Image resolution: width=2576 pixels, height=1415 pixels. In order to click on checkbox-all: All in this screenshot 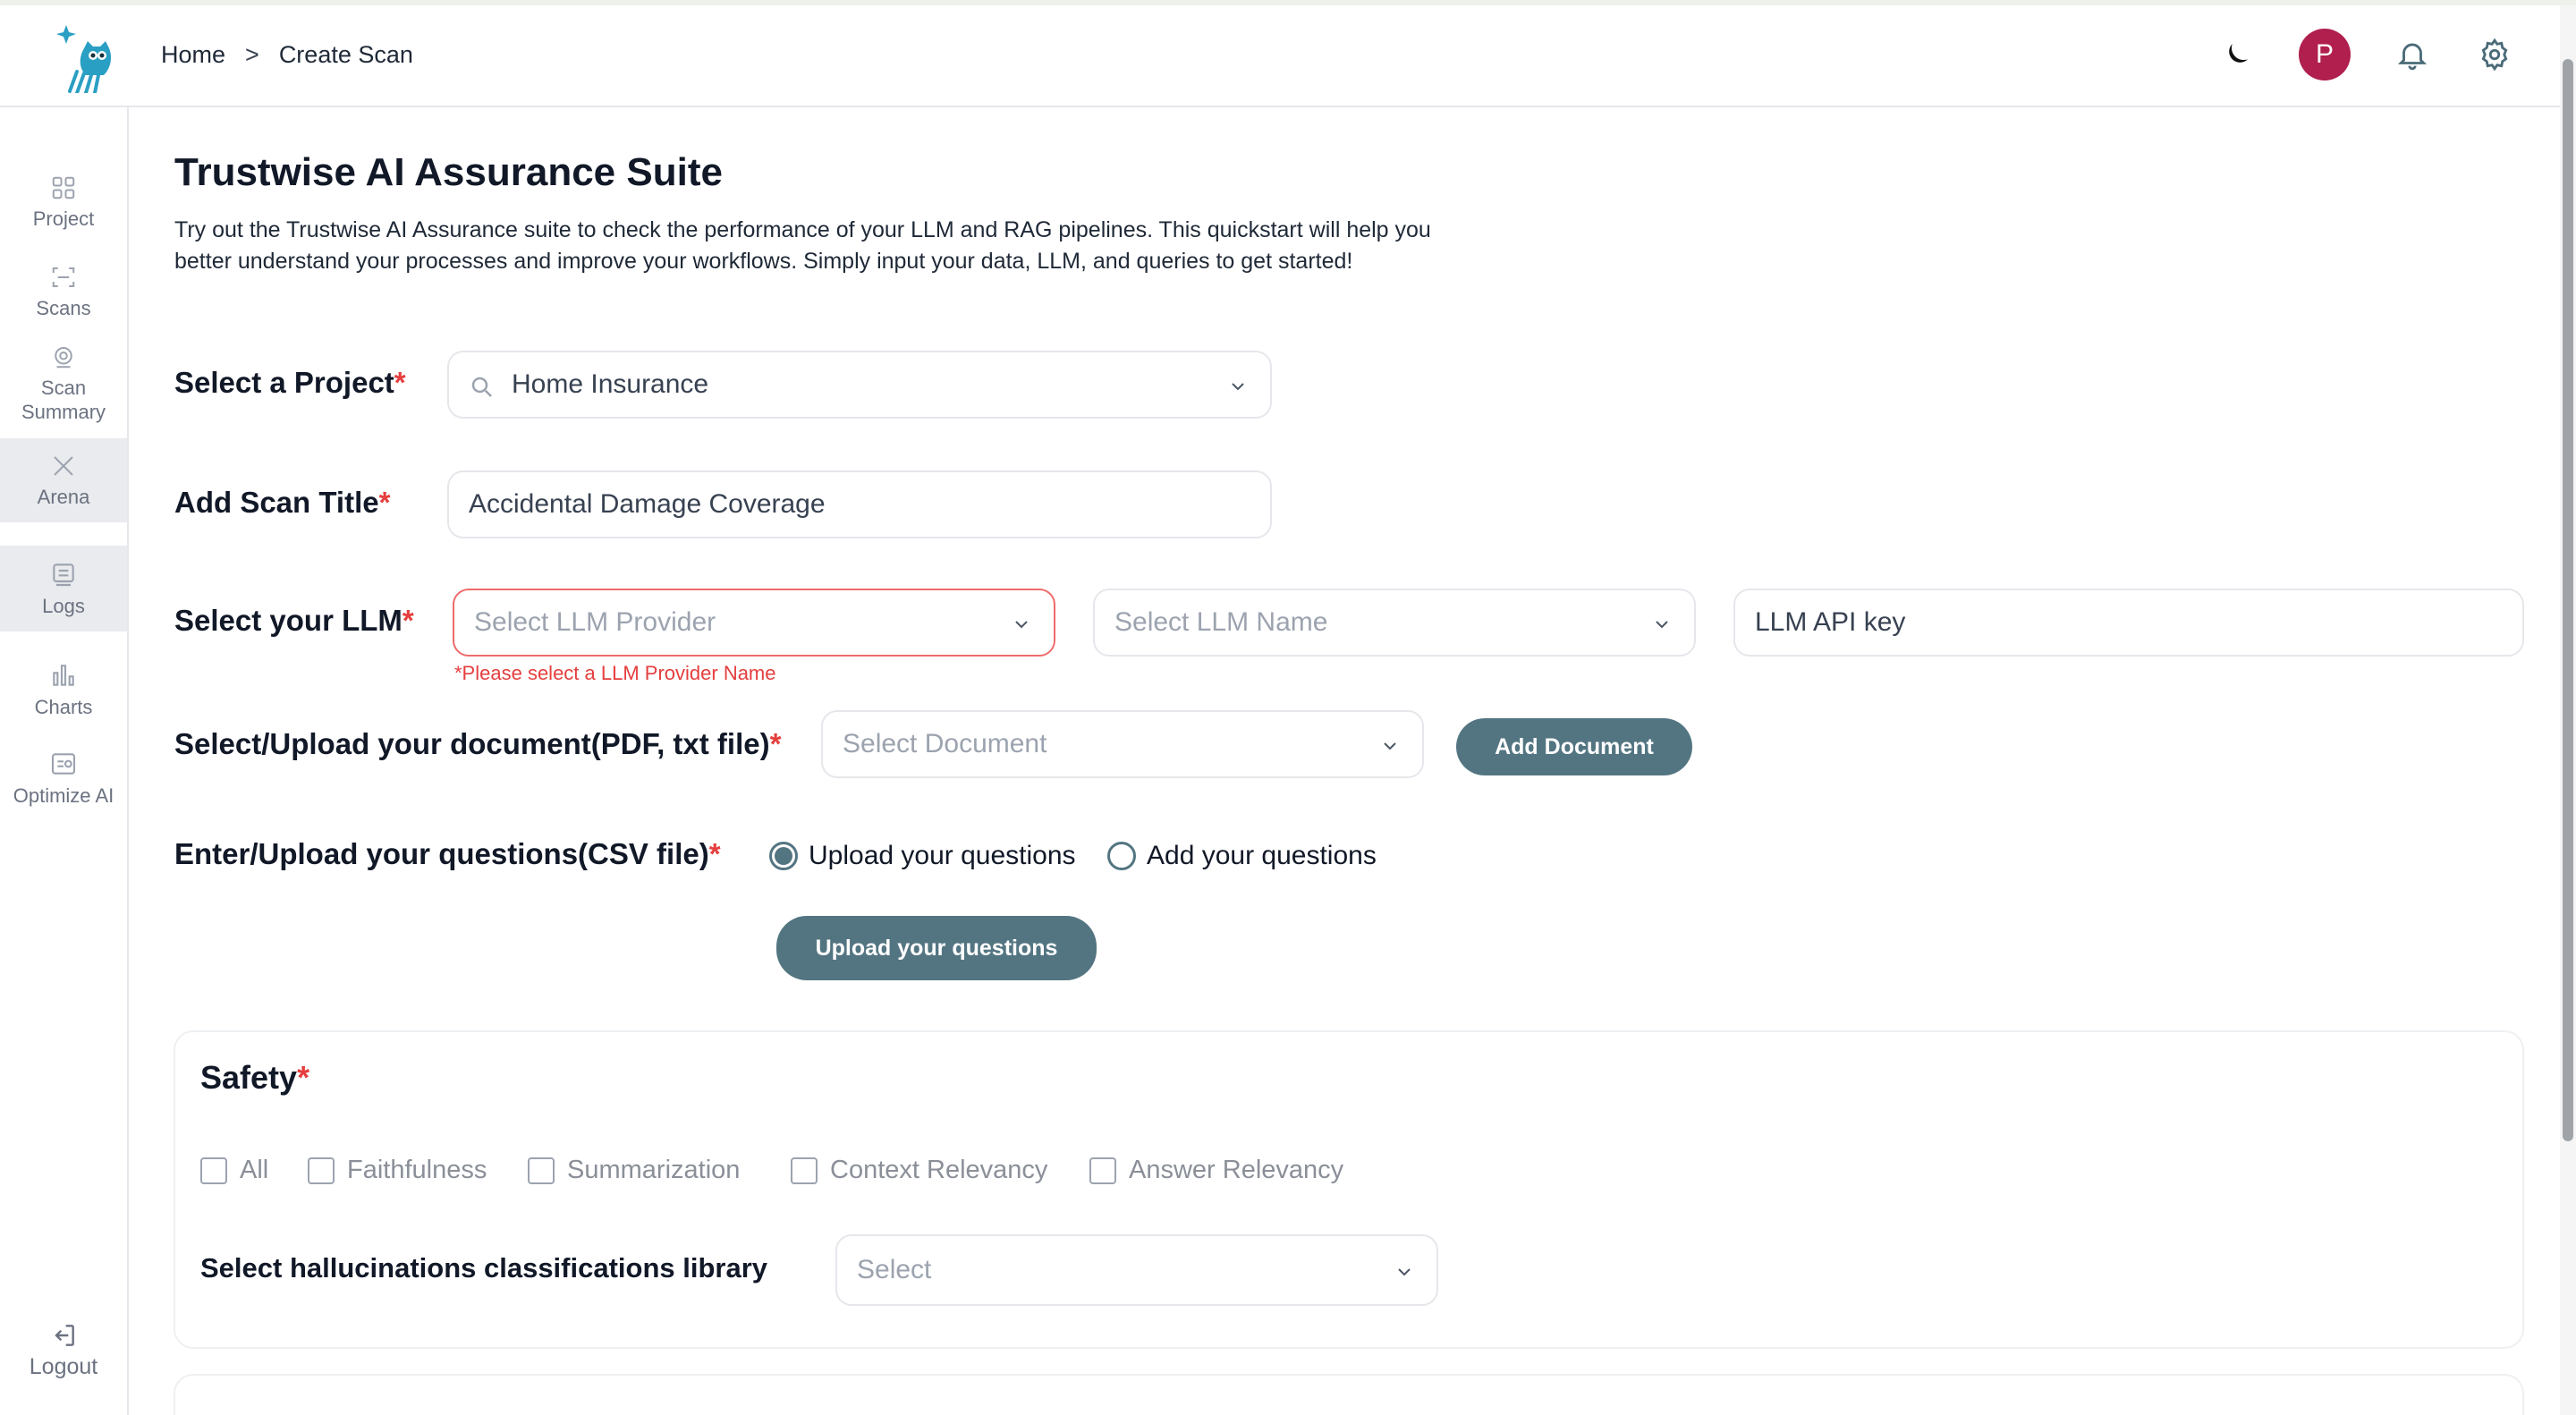, I will do `click(234, 1171)`.